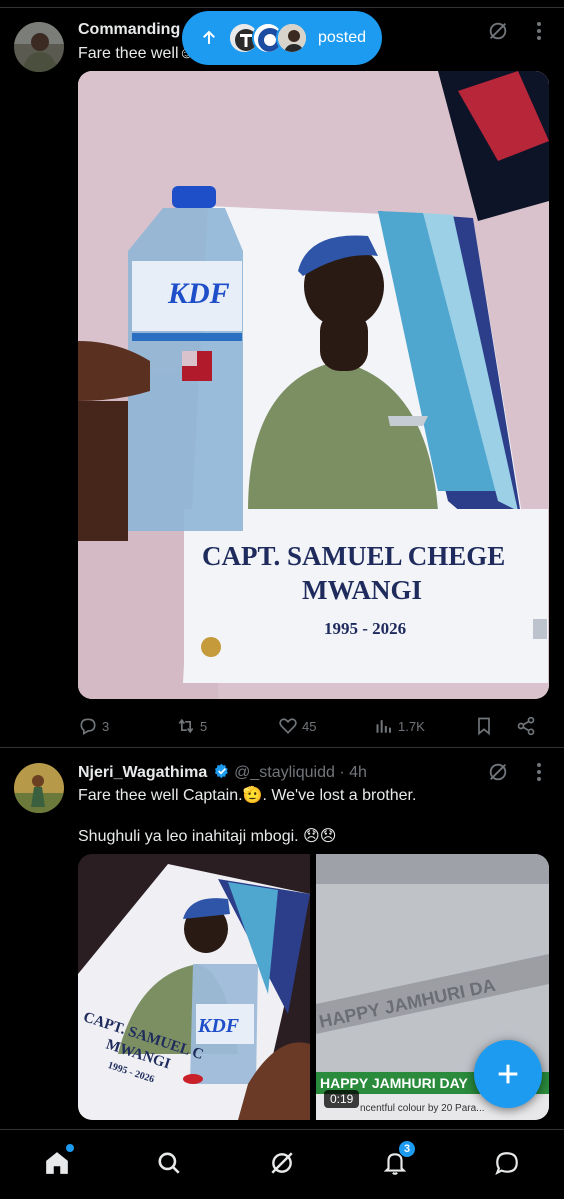  Describe the element at coordinates (209, 37) in the screenshot. I see `arrow-up-icon` at that location.